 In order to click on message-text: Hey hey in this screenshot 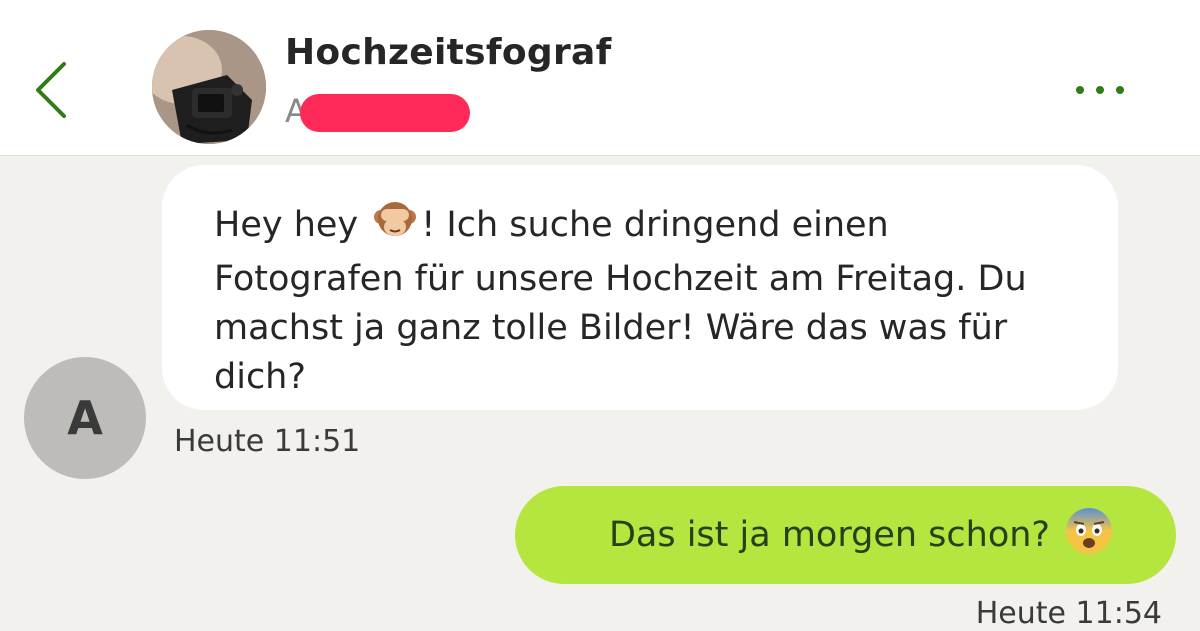, I will do `click(292, 225)`.